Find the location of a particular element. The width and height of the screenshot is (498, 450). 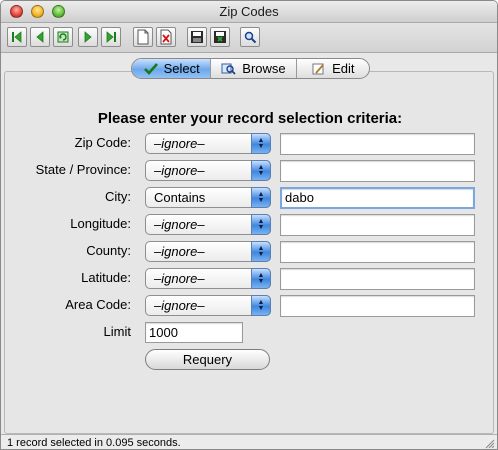

zip-code-operator-select: –ignore– ▲ ▼ is located at coordinates (208, 143).